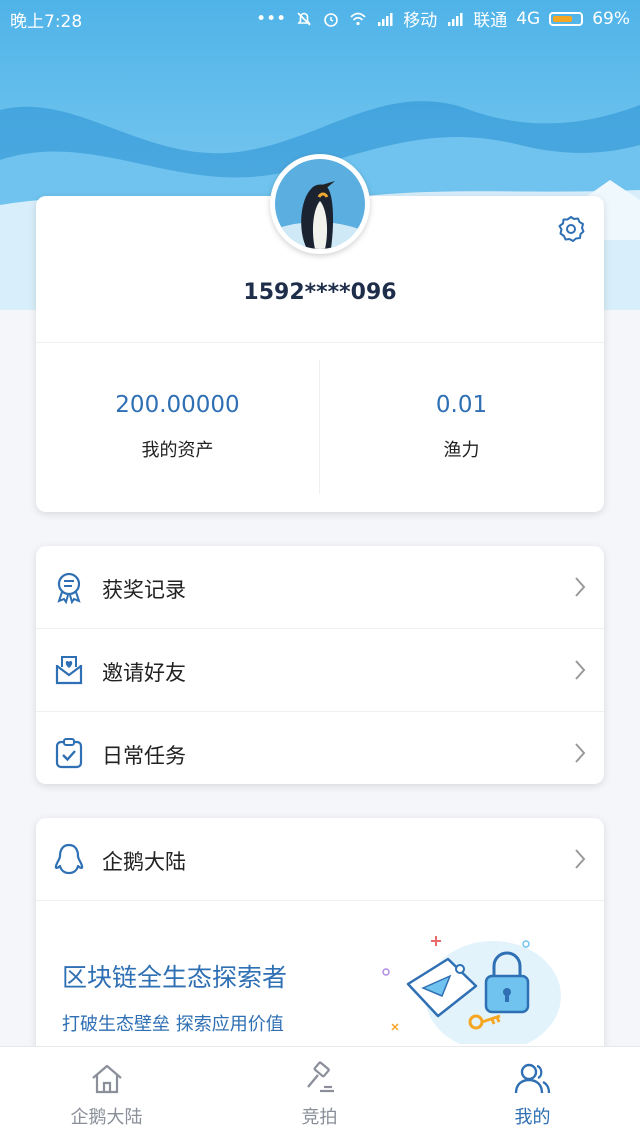 The height and width of the screenshot is (1139, 640). What do you see at coordinates (144, 590) in the screenshot?
I see `menu-item-label: 获奖记录` at bounding box center [144, 590].